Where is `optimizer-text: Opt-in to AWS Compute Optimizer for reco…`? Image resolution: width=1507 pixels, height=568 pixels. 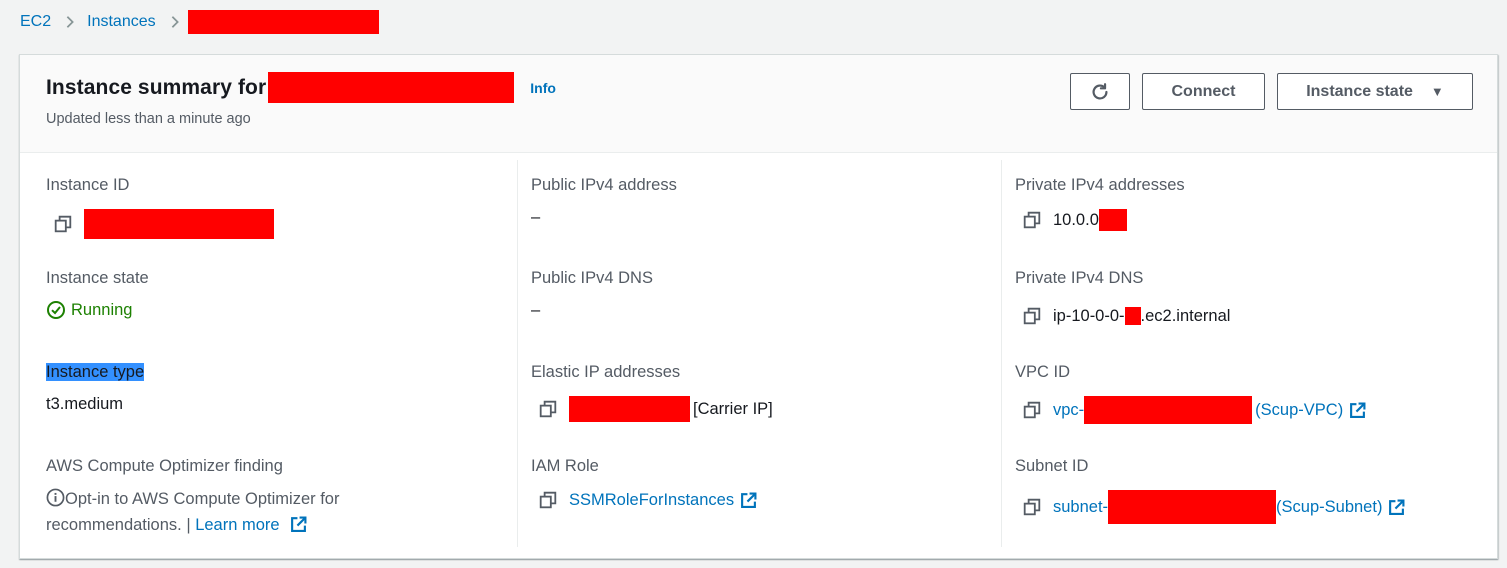
optimizer-text: Opt-in to AWS Compute Optimizer for reco… is located at coordinates (226, 512).